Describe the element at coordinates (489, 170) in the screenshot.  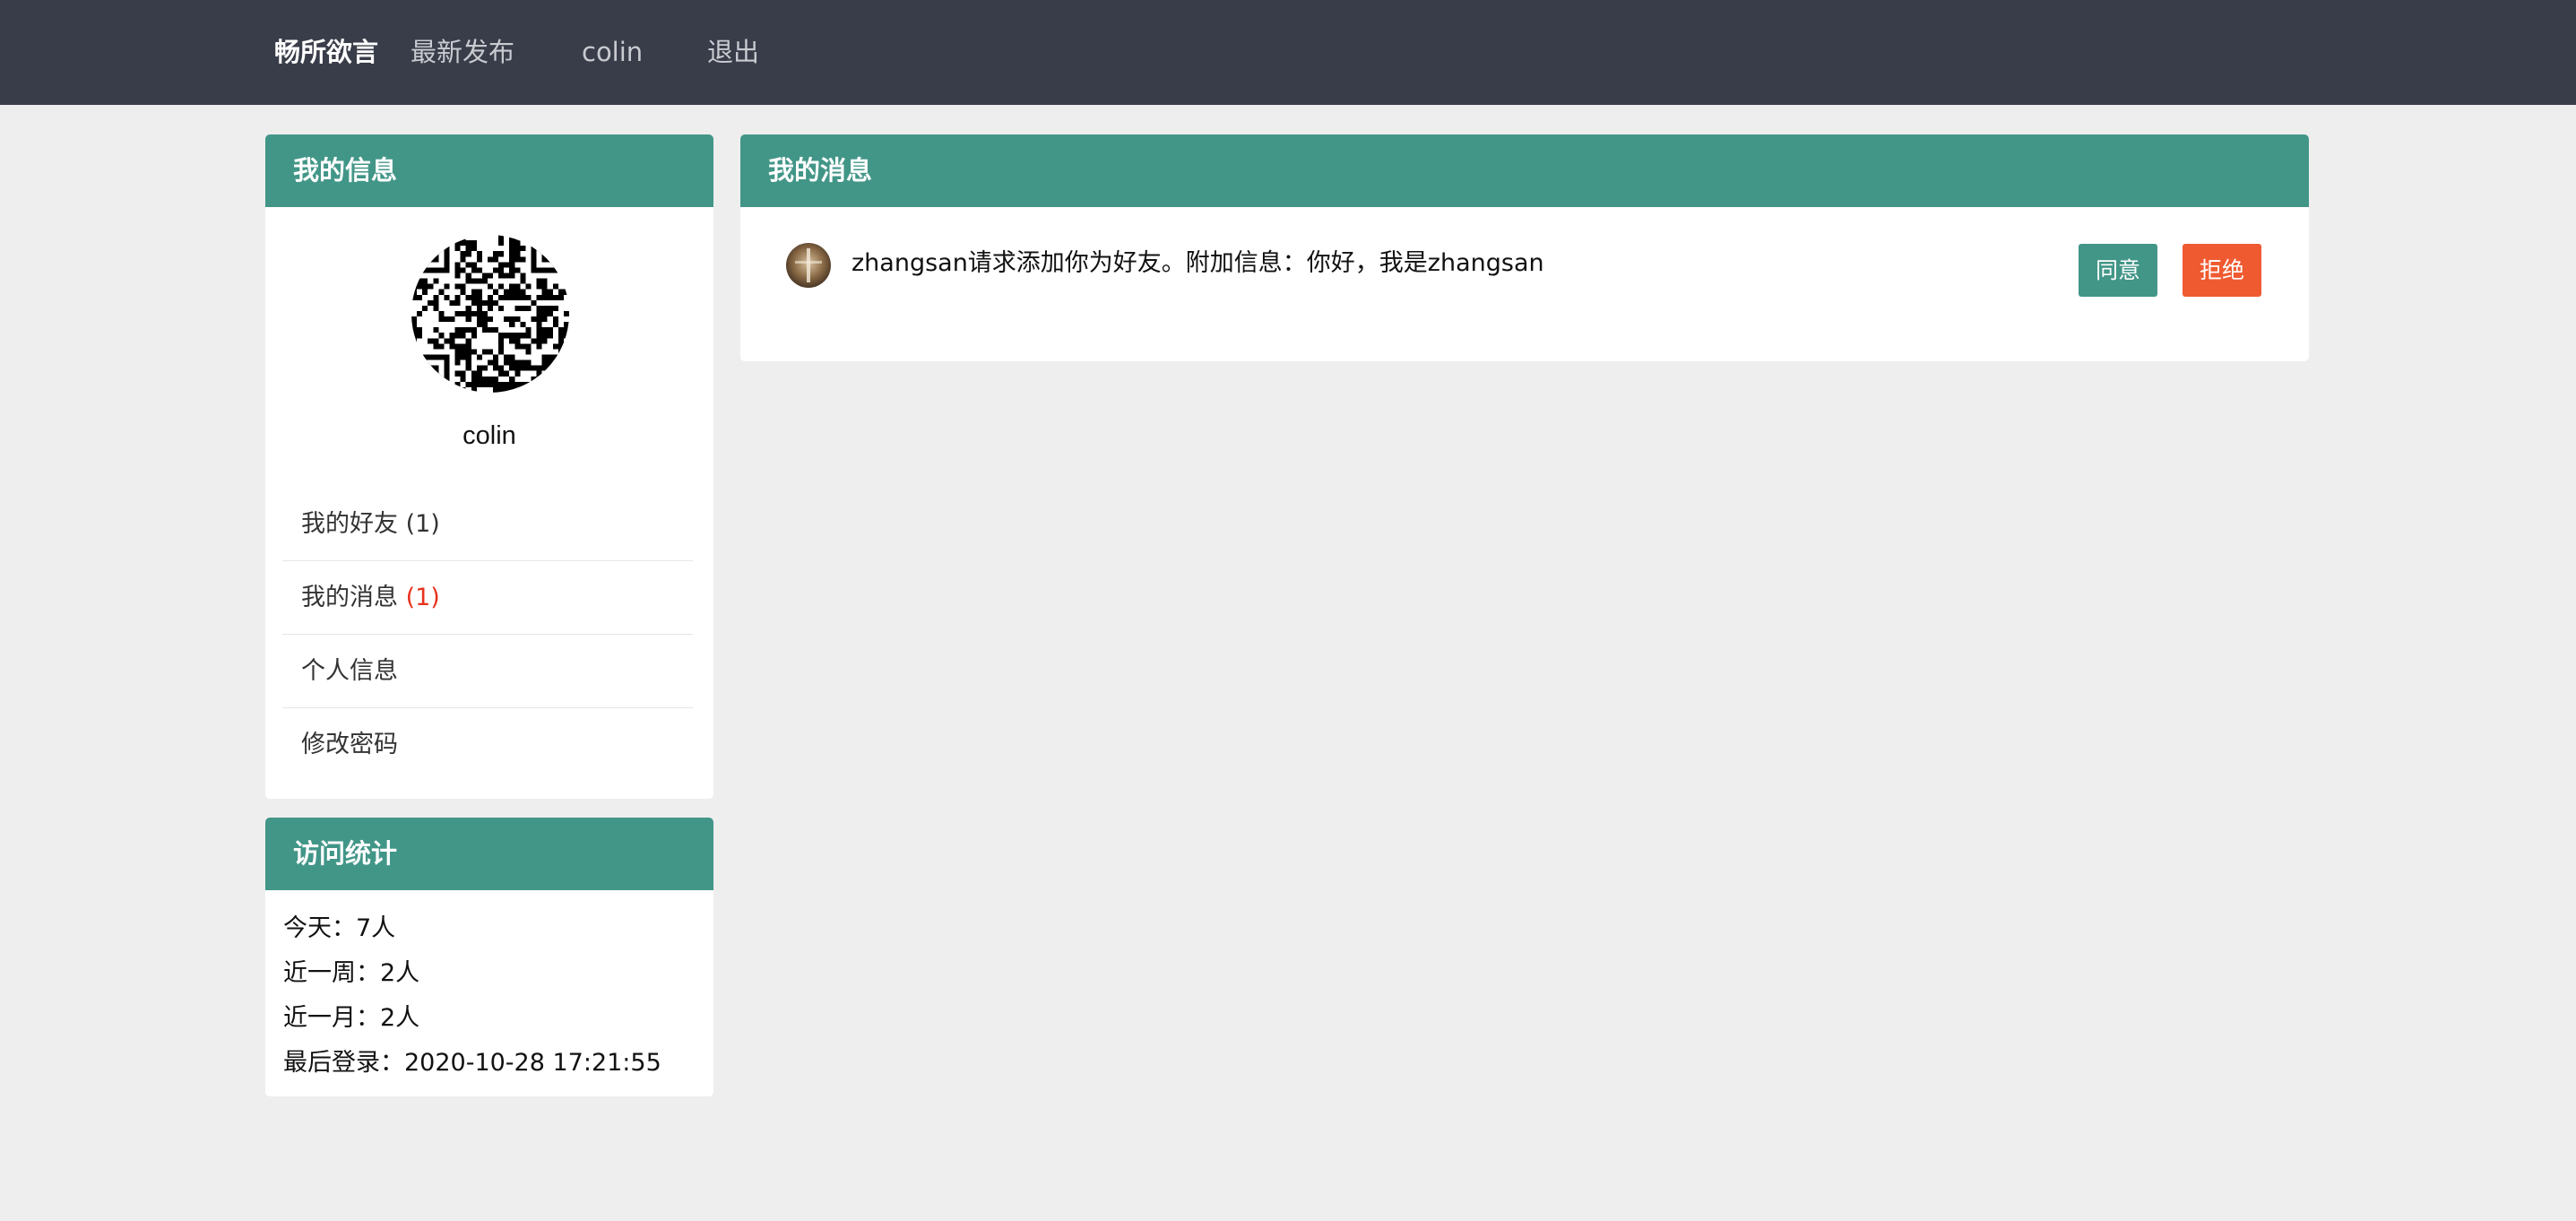
I see `my-info-title: 我的信息` at that location.